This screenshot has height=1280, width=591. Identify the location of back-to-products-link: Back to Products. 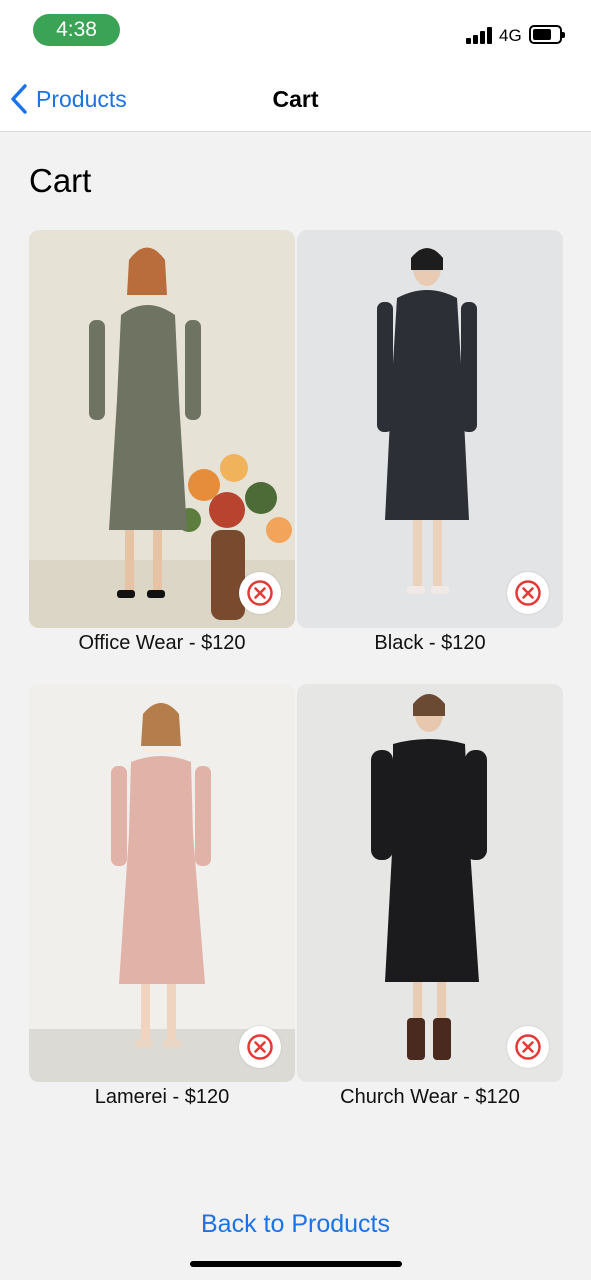
(295, 1224).